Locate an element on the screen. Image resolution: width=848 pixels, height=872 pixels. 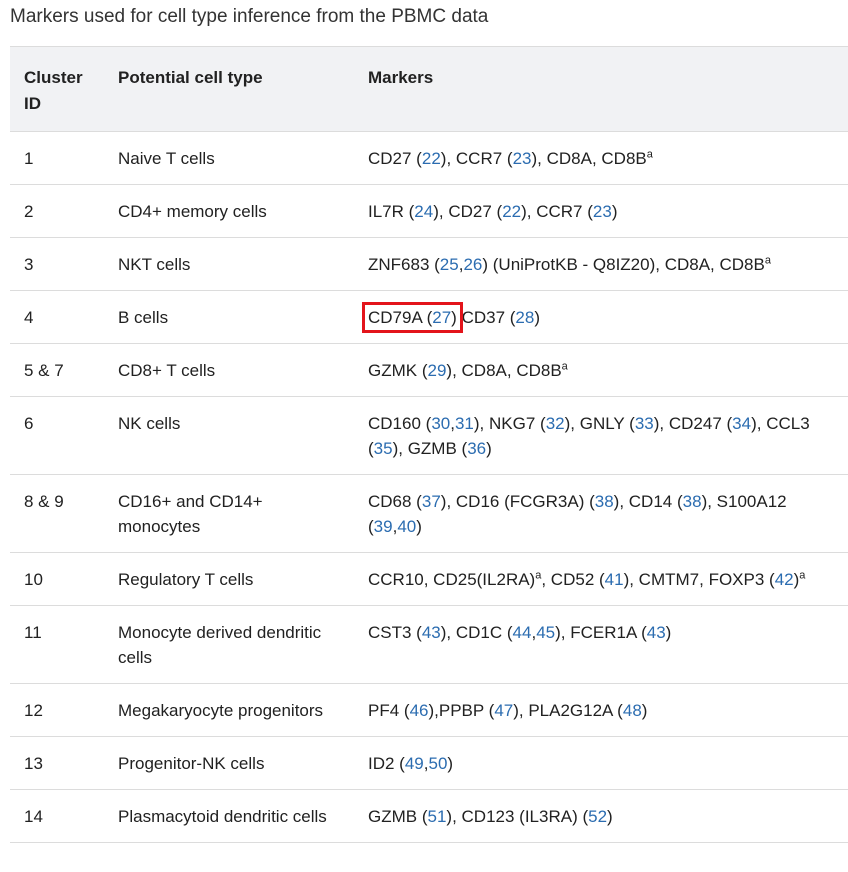
marker-text: ),PPBP ( is located at coordinates (461, 710).